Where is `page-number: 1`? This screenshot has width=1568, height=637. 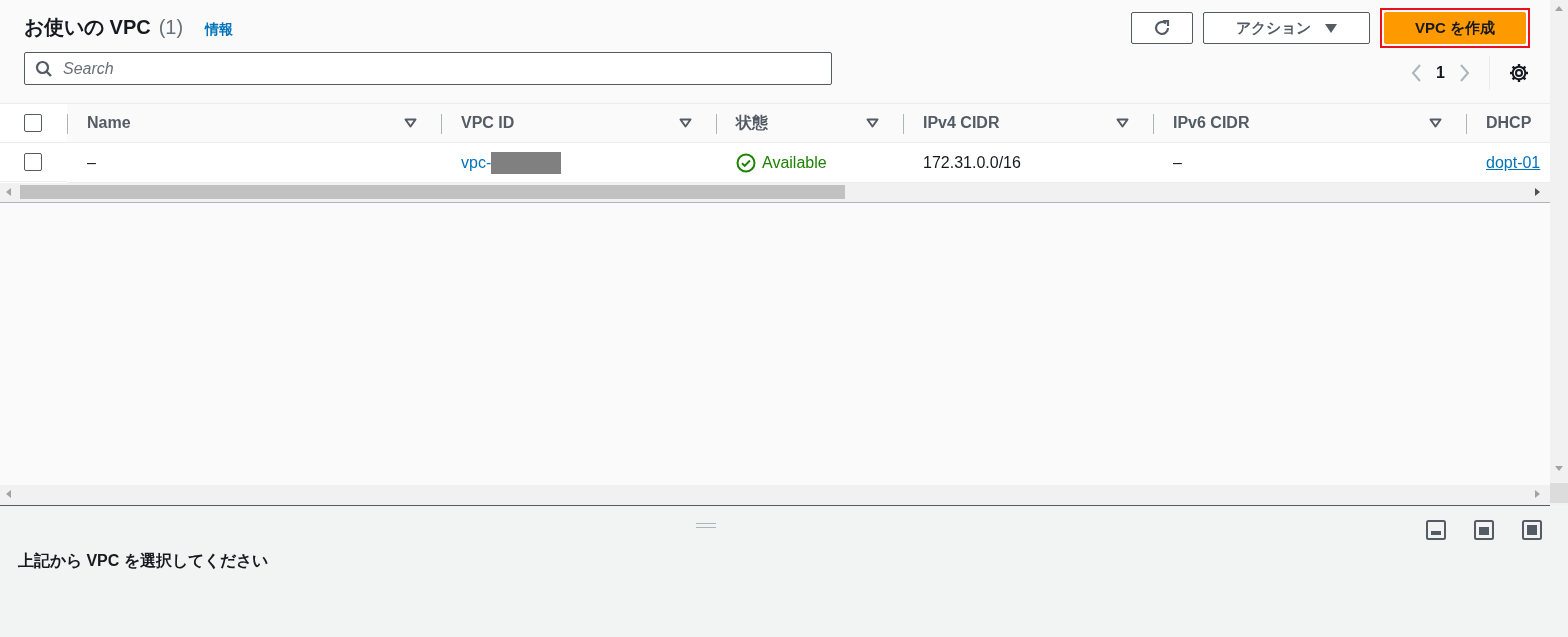
page-number: 1 is located at coordinates (1440, 73).